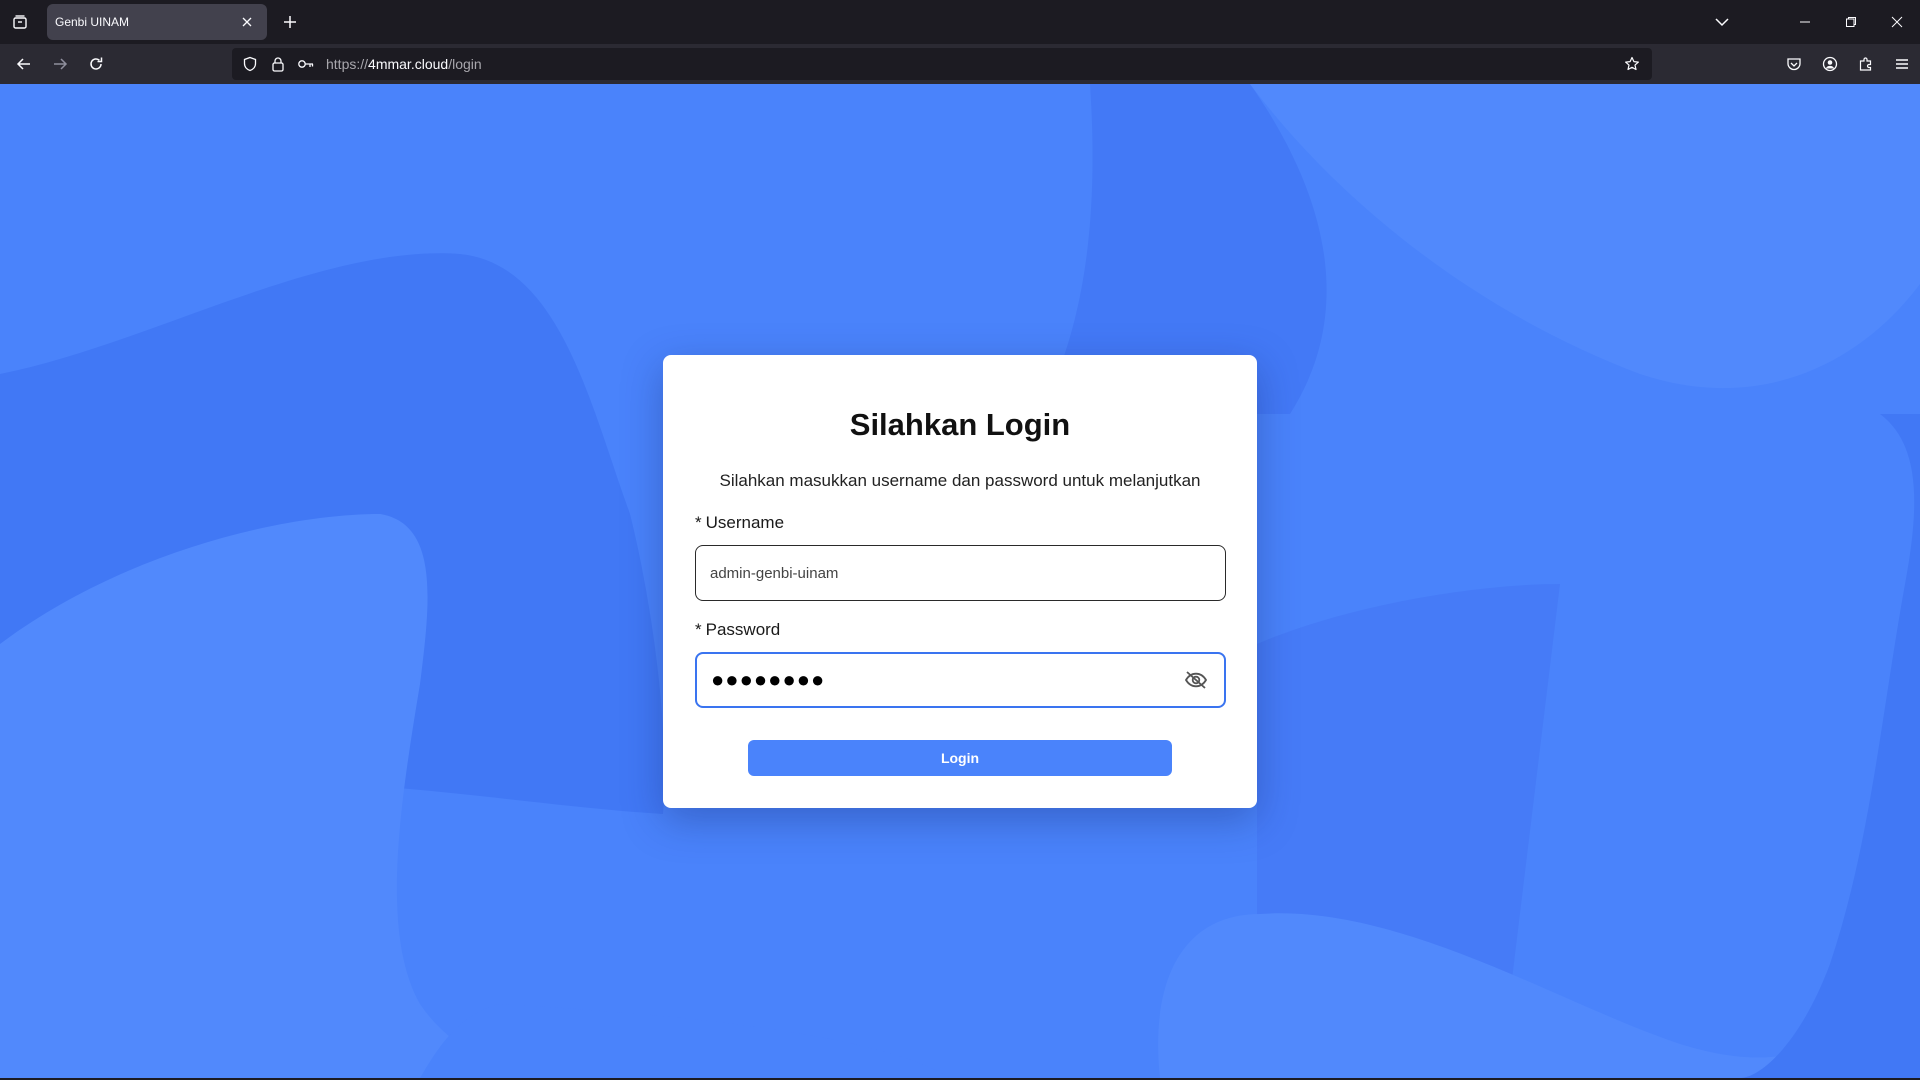 This screenshot has height=1080, width=1920. What do you see at coordinates (60, 64) in the screenshot?
I see `arrow-right-icon` at bounding box center [60, 64].